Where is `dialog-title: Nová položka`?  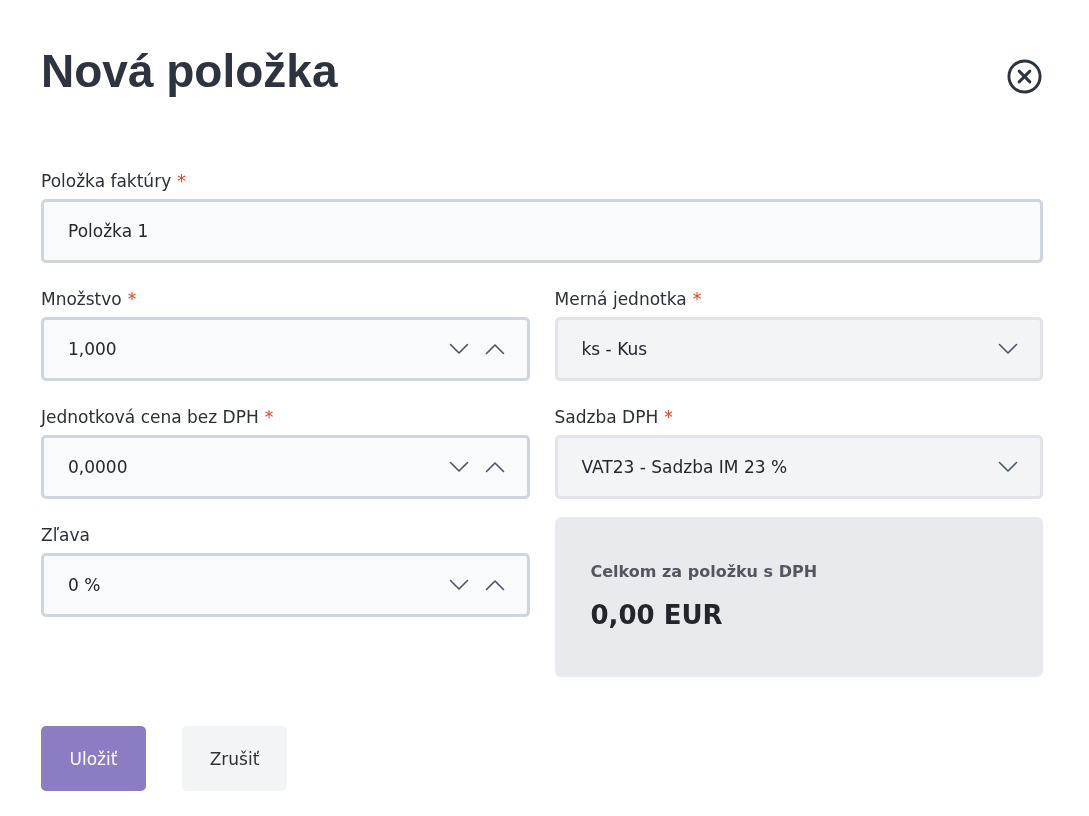 dialog-title: Nová položka is located at coordinates (189, 71).